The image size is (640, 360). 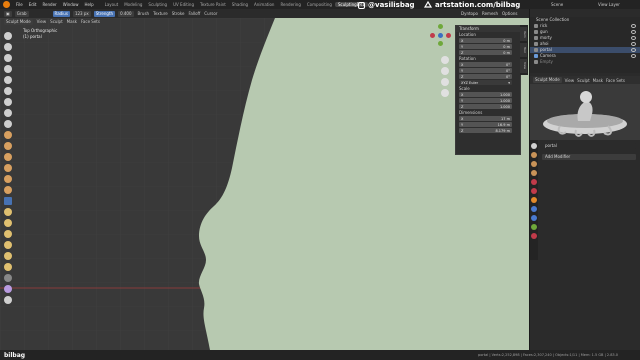 I want to click on tool-tab-icon, so click(x=534, y=146).